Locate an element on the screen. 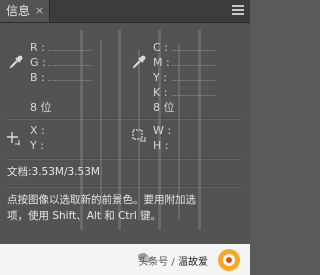 The image size is (320, 275). label-x: X : is located at coordinates (37, 130).